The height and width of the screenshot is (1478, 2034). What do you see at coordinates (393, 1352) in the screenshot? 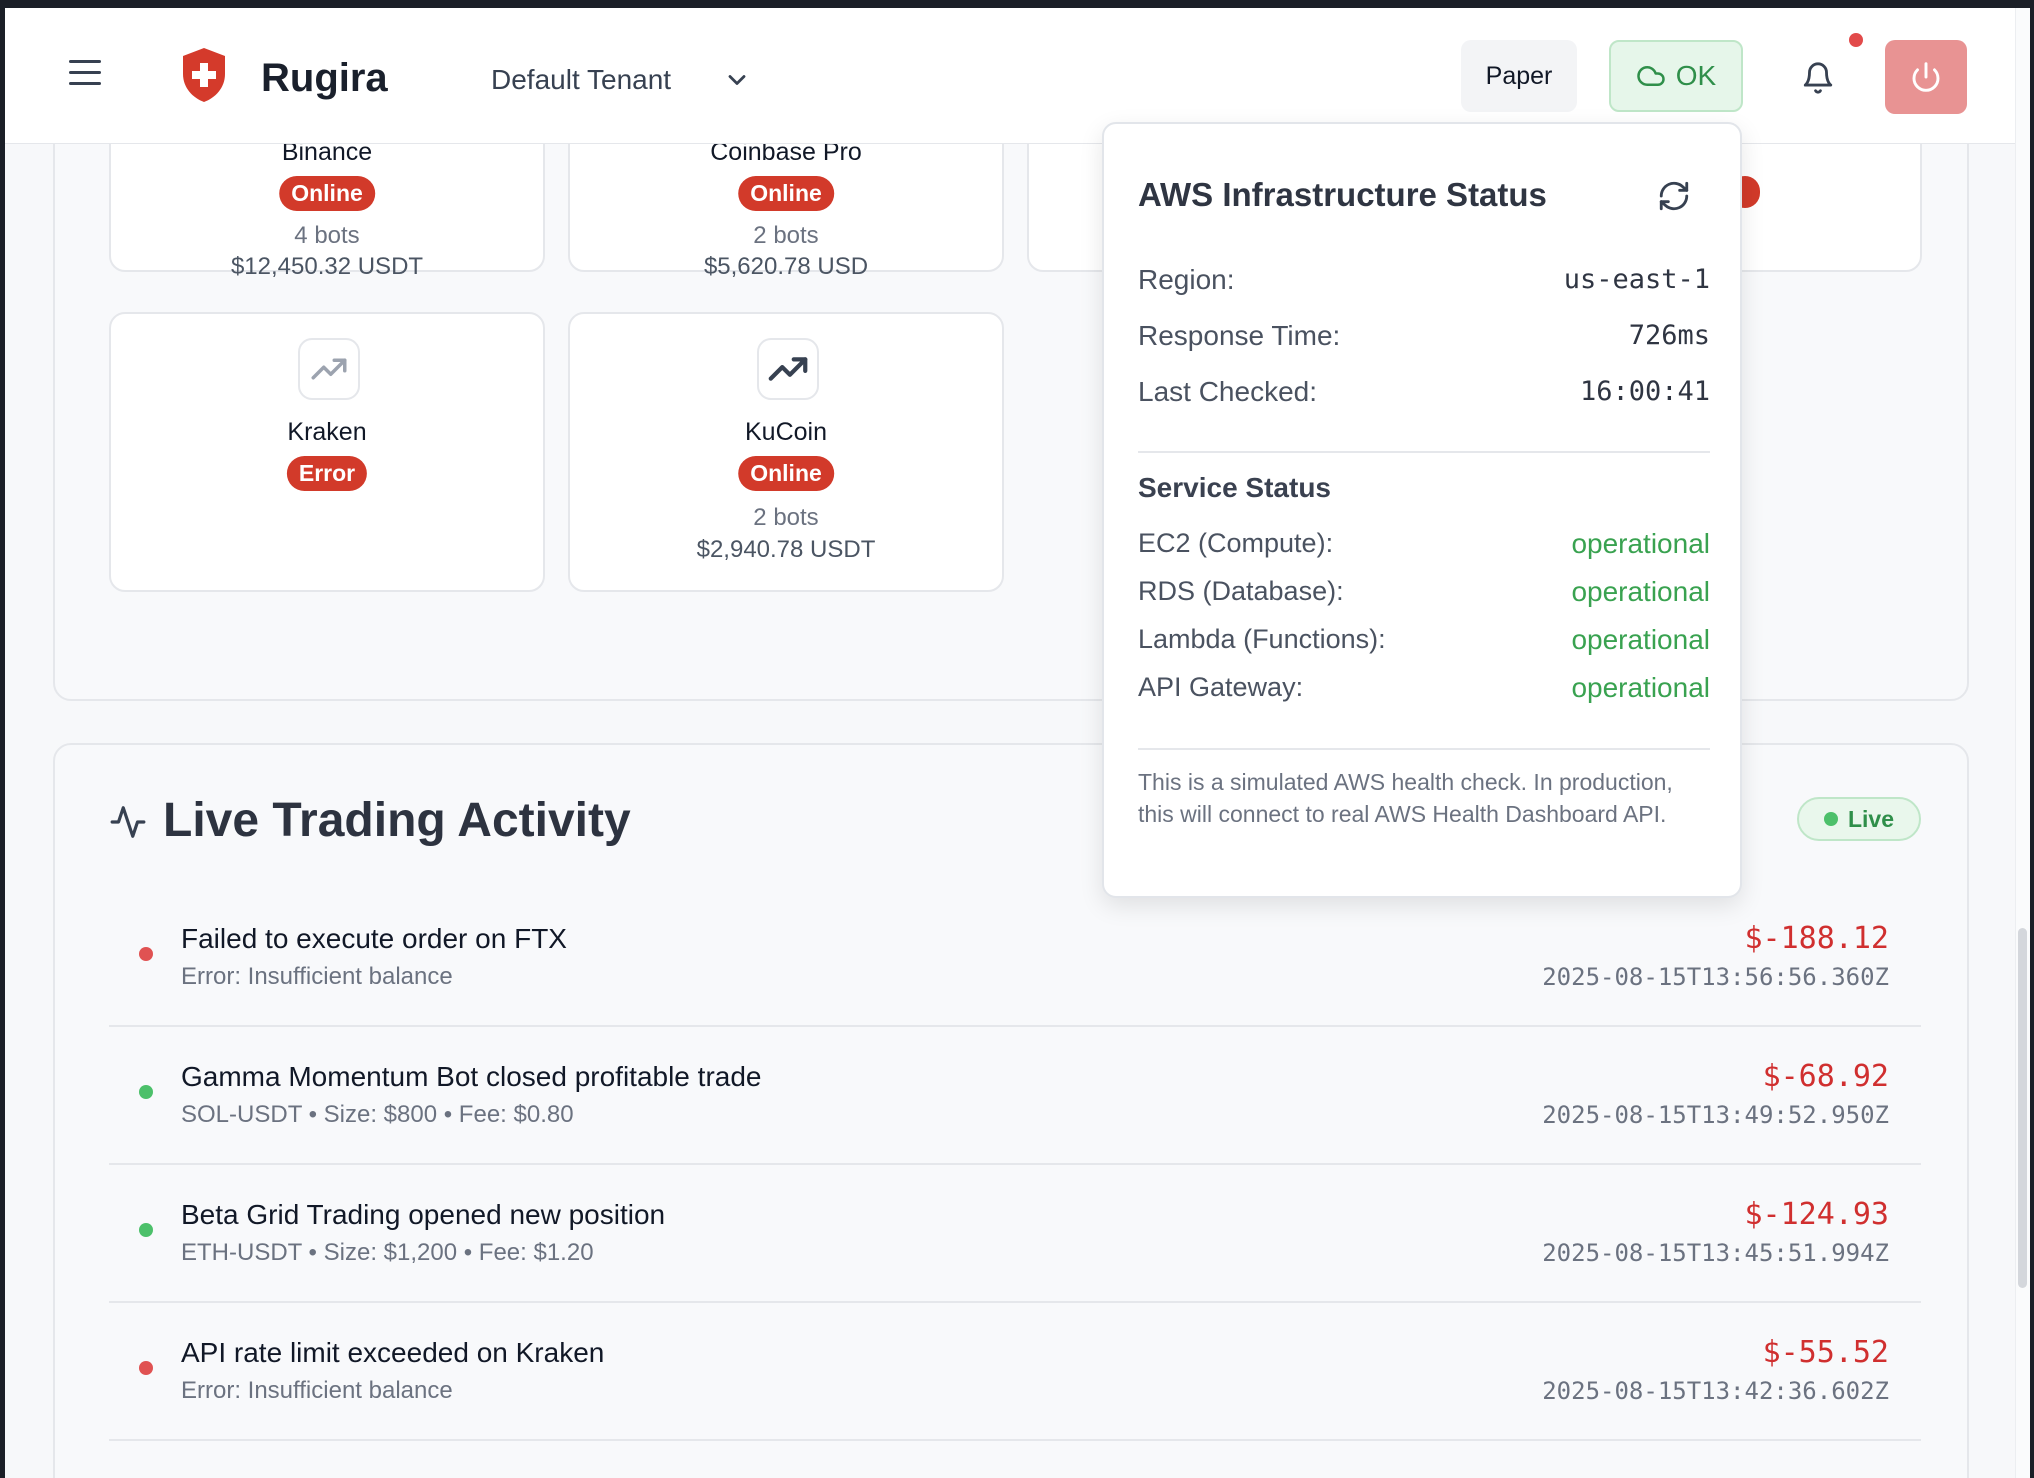
I see `activity-title: API rate limit exceeded on Kraken` at bounding box center [393, 1352].